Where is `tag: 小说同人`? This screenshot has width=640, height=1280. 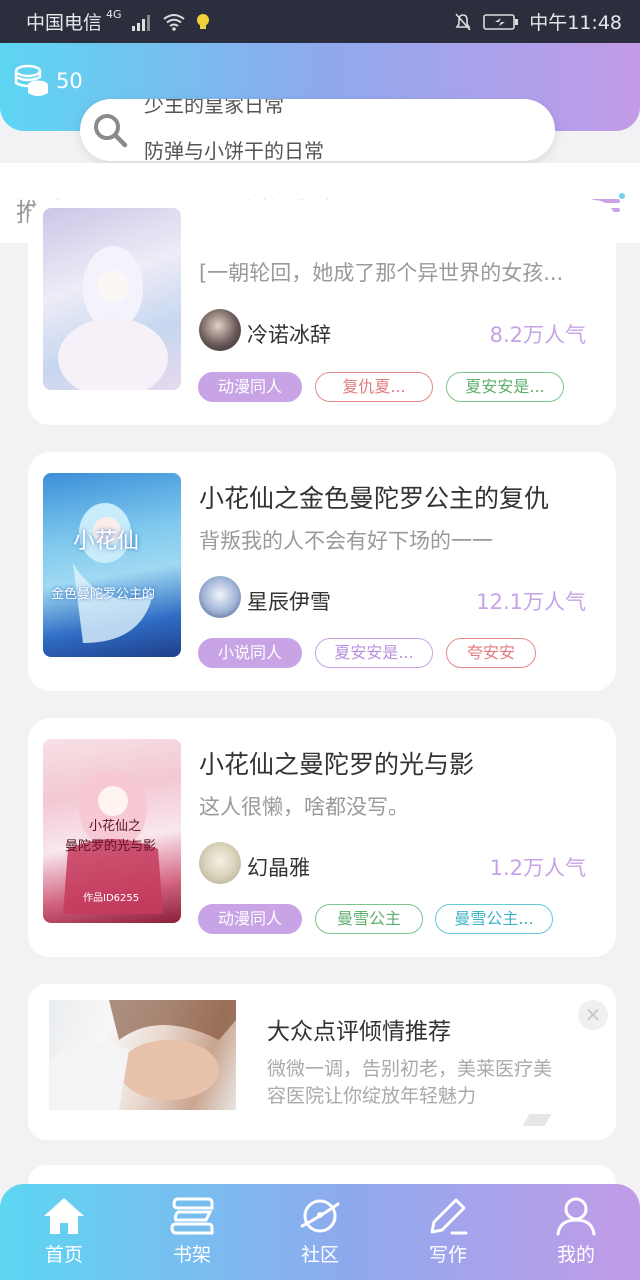
tag: 小说同人 is located at coordinates (250, 653).